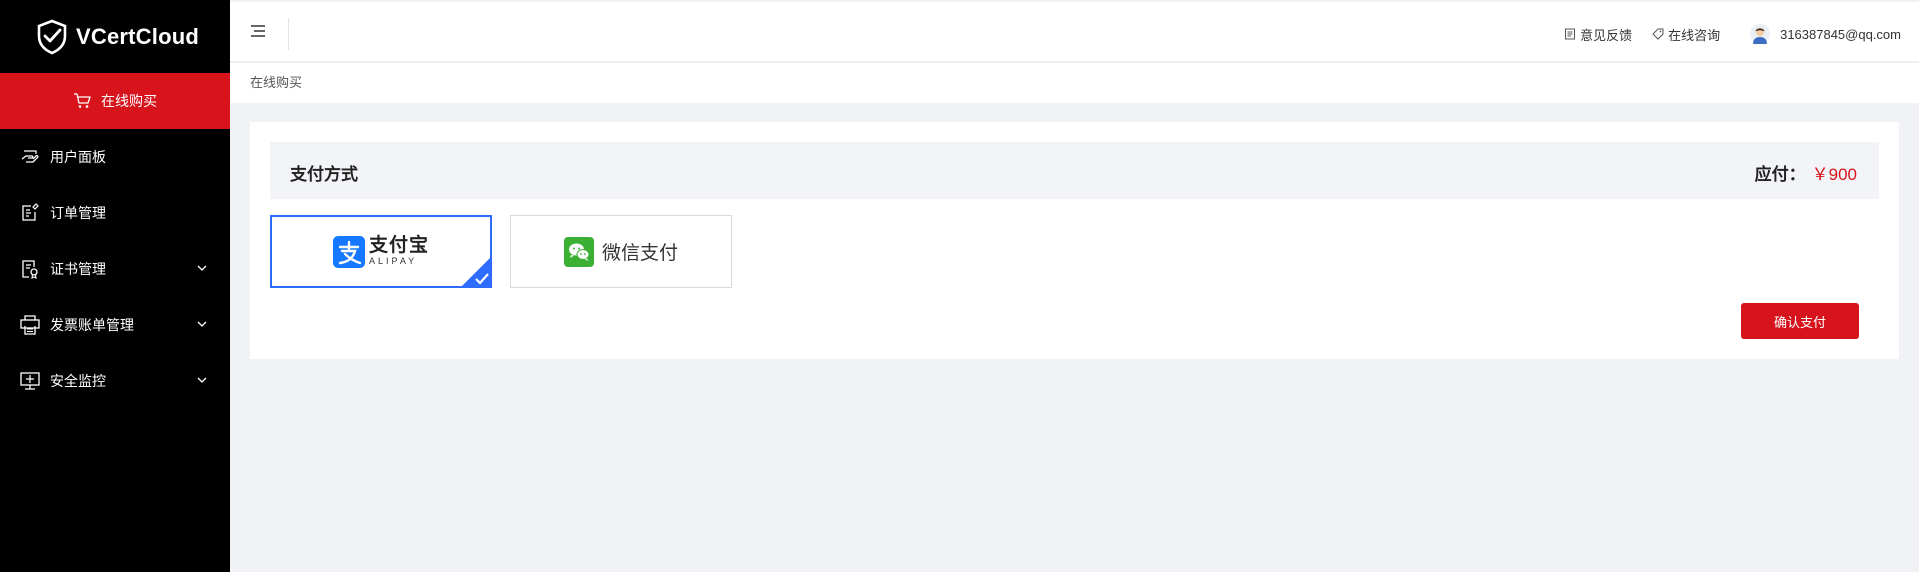  Describe the element at coordinates (348, 251) in the screenshot. I see `alipay-icon` at that location.